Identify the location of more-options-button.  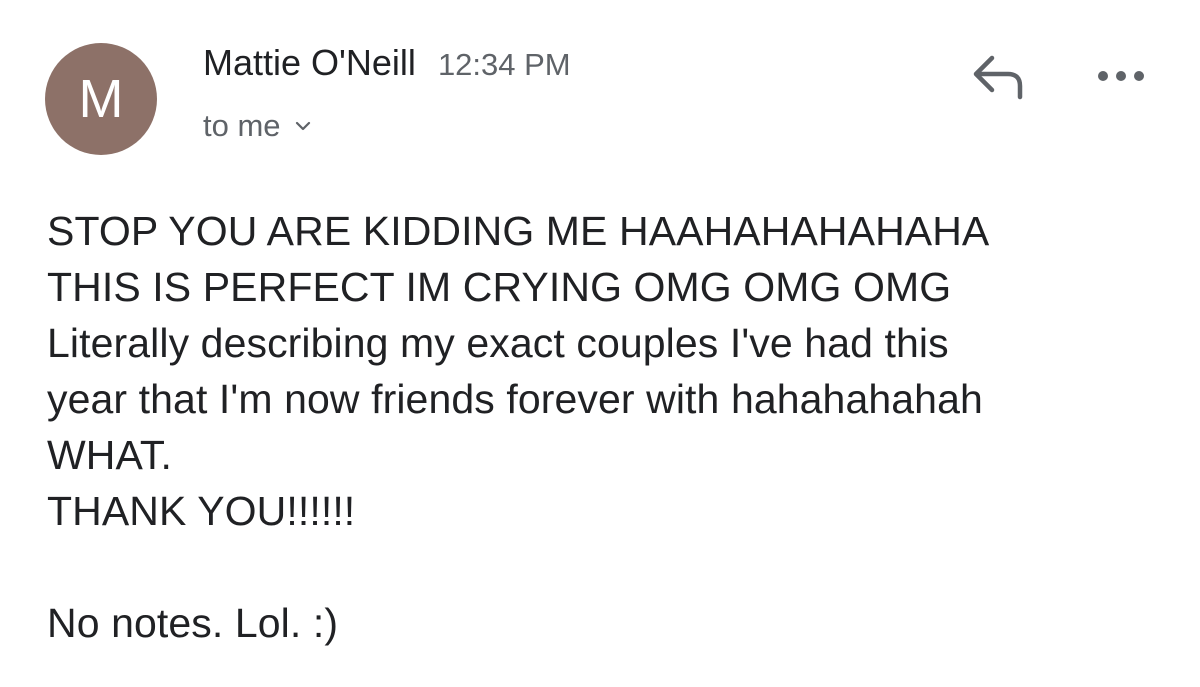
(1121, 76).